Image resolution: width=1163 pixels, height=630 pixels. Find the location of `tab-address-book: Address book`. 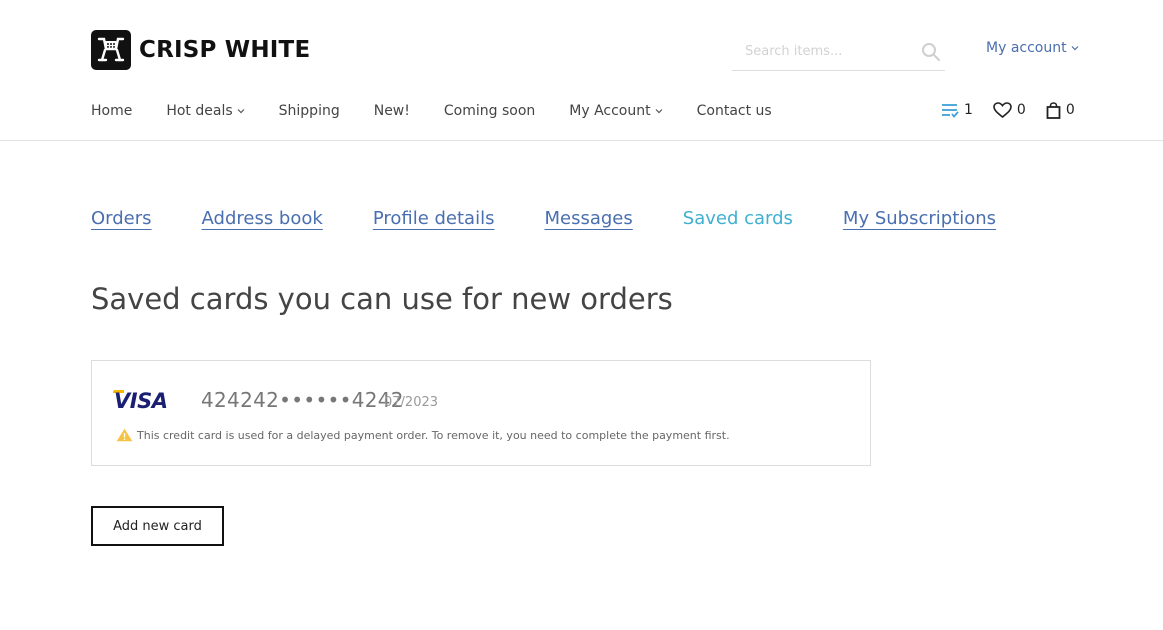

tab-address-book: Address book is located at coordinates (262, 218).